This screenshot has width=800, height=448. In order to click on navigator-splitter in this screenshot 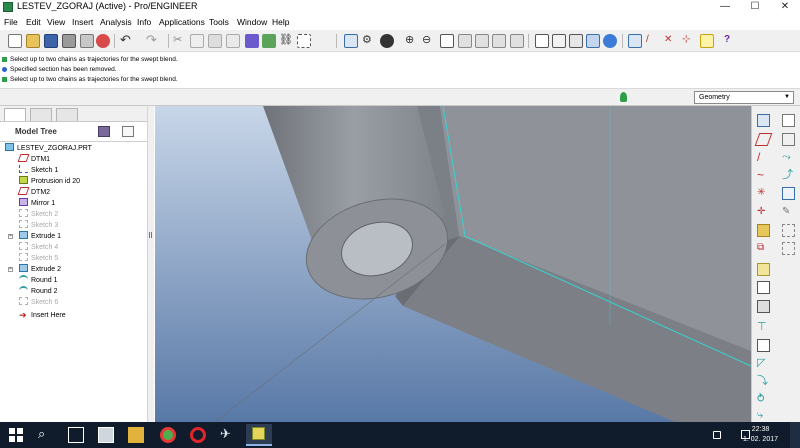, I will do `click(150, 264)`.